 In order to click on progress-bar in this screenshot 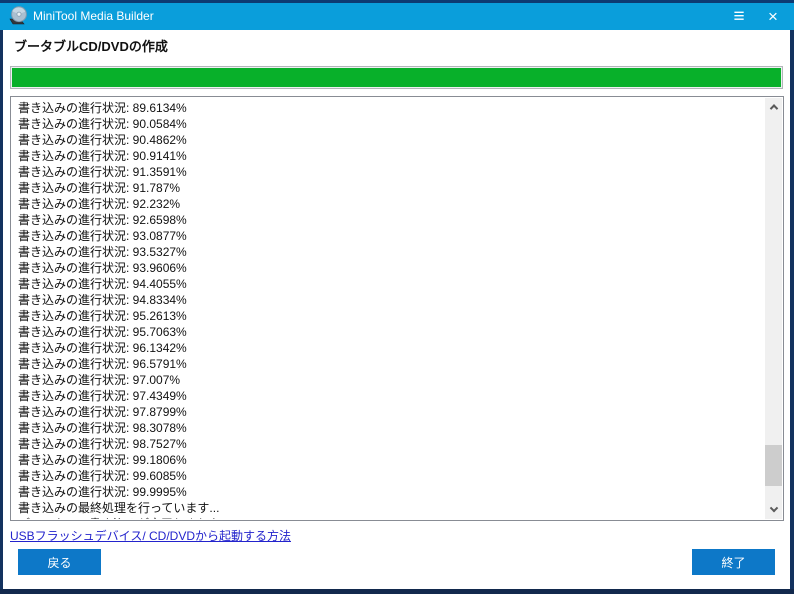, I will do `click(396, 77)`.